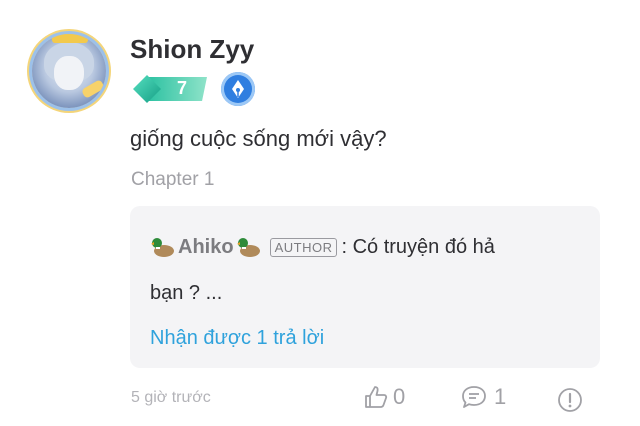 The height and width of the screenshot is (426, 640). What do you see at coordinates (192, 49) in the screenshot?
I see `username: Shion Zyy` at bounding box center [192, 49].